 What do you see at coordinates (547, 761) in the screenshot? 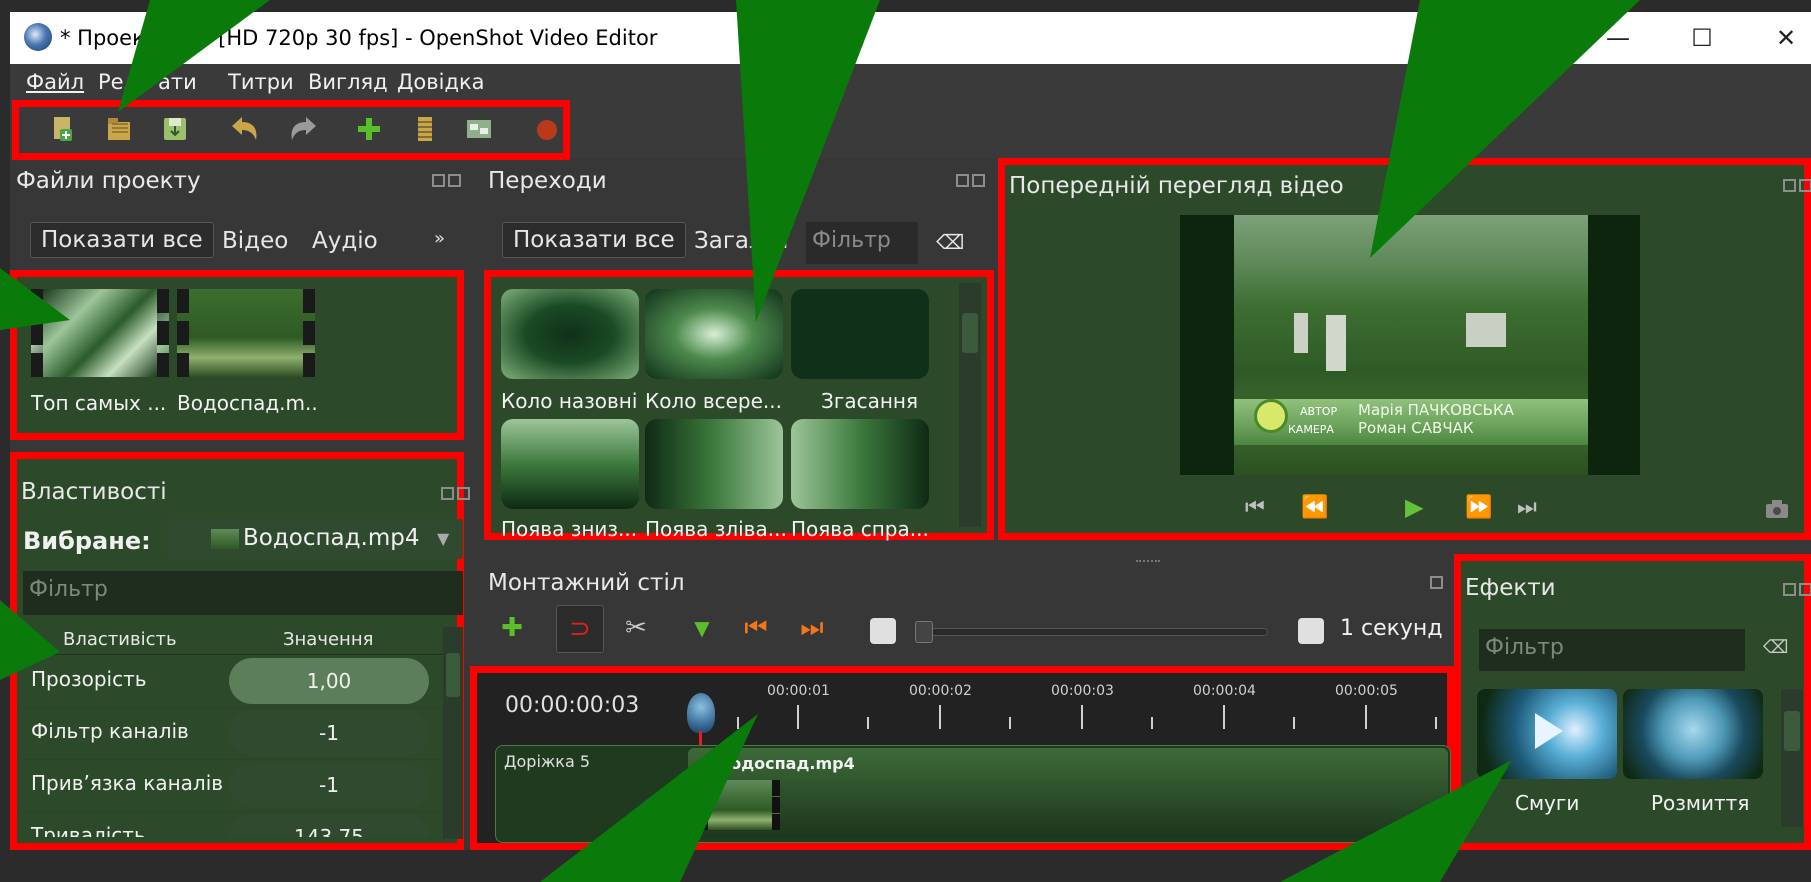
I see `track-name: Доріжка 5` at bounding box center [547, 761].